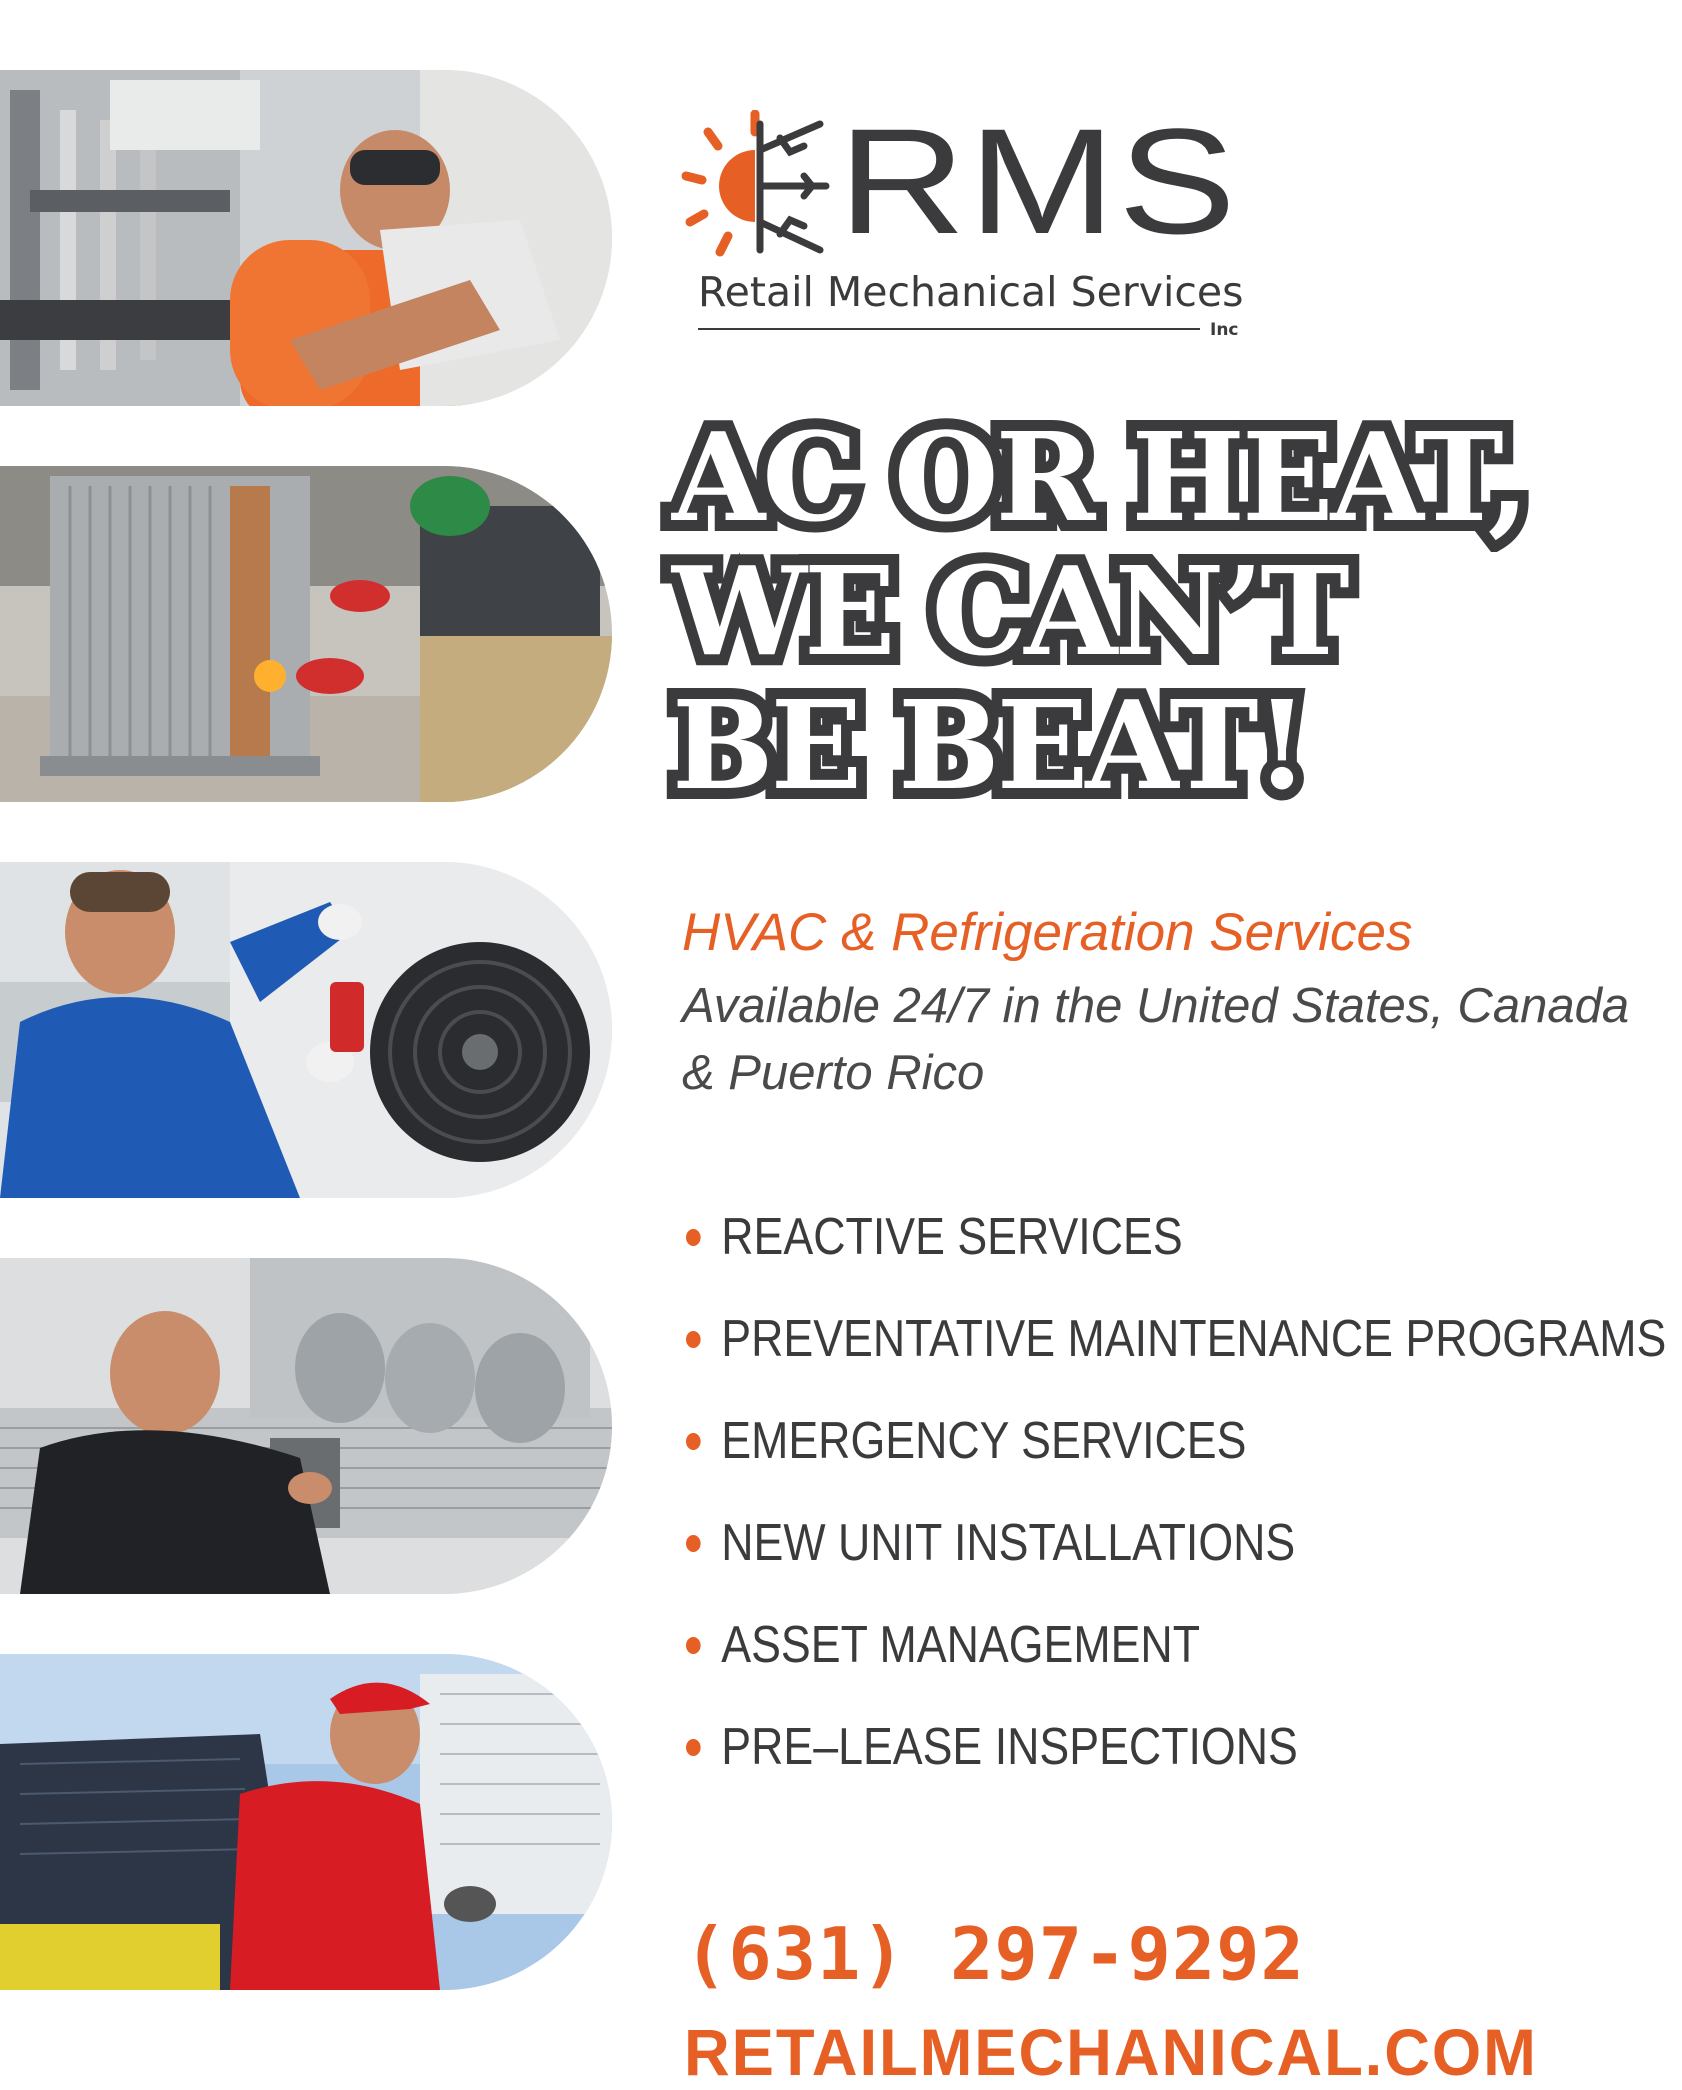 This screenshot has height=2090, width=1682. What do you see at coordinates (961, 1645) in the screenshot?
I see `service-label: ASSET MANAGEMENT` at bounding box center [961, 1645].